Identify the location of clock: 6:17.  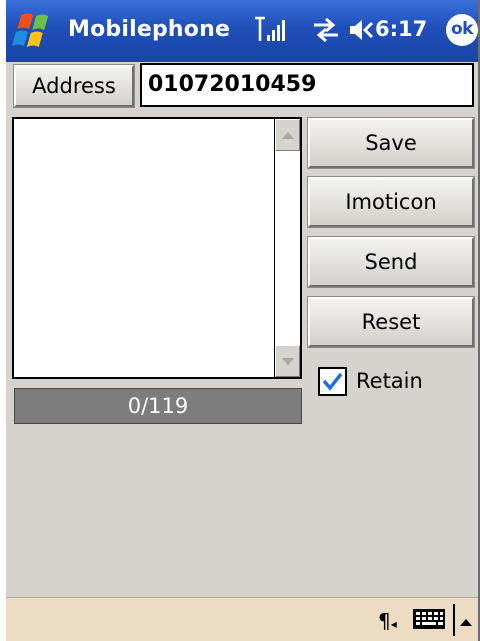
(401, 29).